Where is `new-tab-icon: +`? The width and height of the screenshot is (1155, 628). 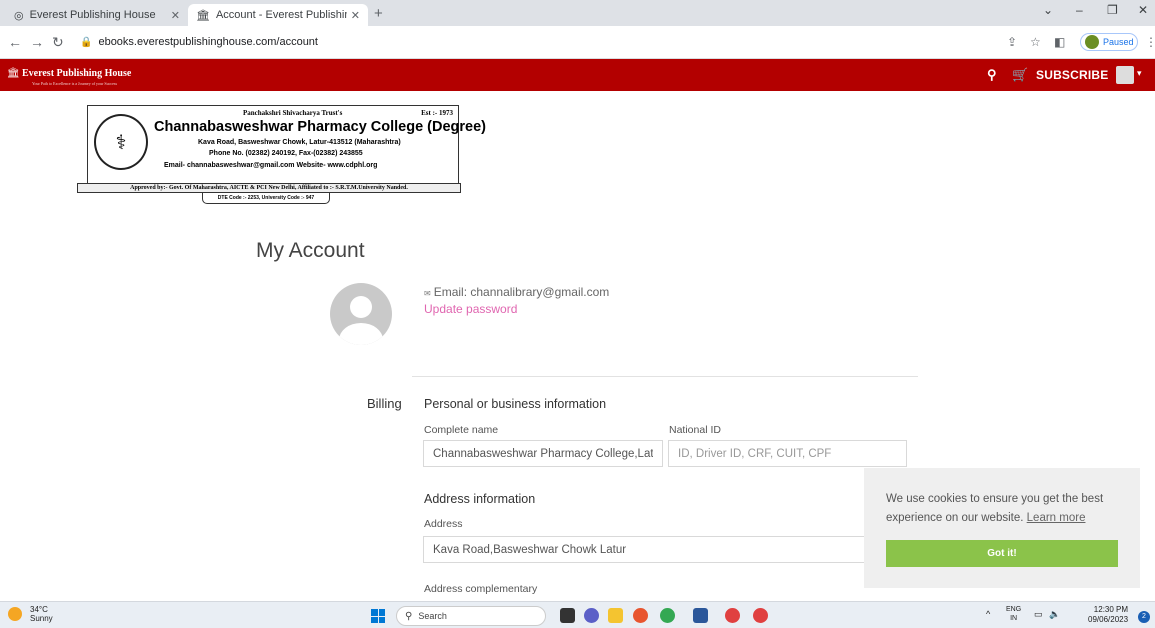 new-tab-icon: + is located at coordinates (378, 13).